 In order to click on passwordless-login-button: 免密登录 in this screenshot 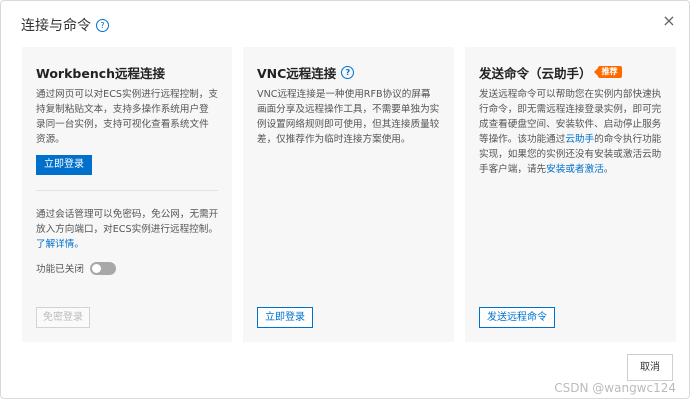, I will do `click(63, 317)`.